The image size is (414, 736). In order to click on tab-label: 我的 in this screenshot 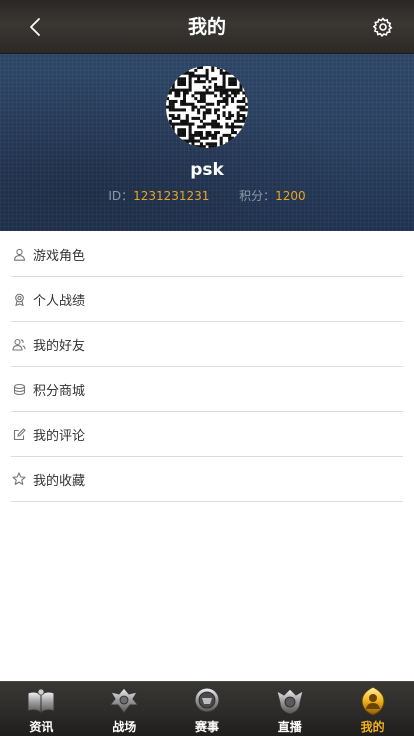, I will do `click(372, 727)`.